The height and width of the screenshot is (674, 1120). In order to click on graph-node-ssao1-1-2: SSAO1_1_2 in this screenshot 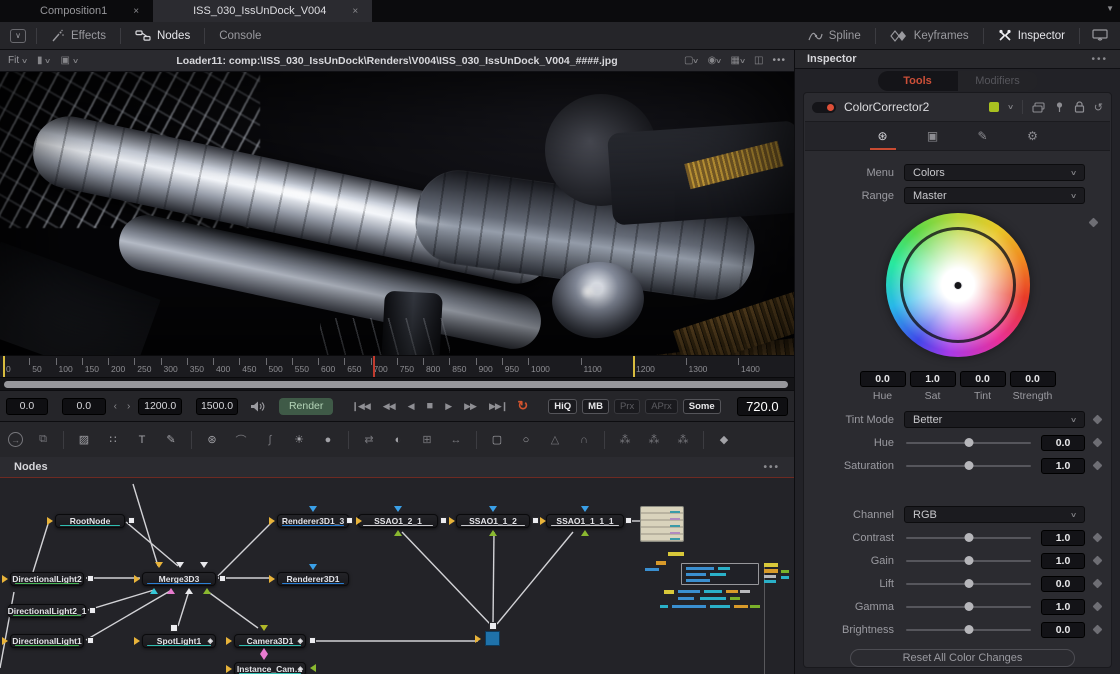, I will do `click(493, 521)`.